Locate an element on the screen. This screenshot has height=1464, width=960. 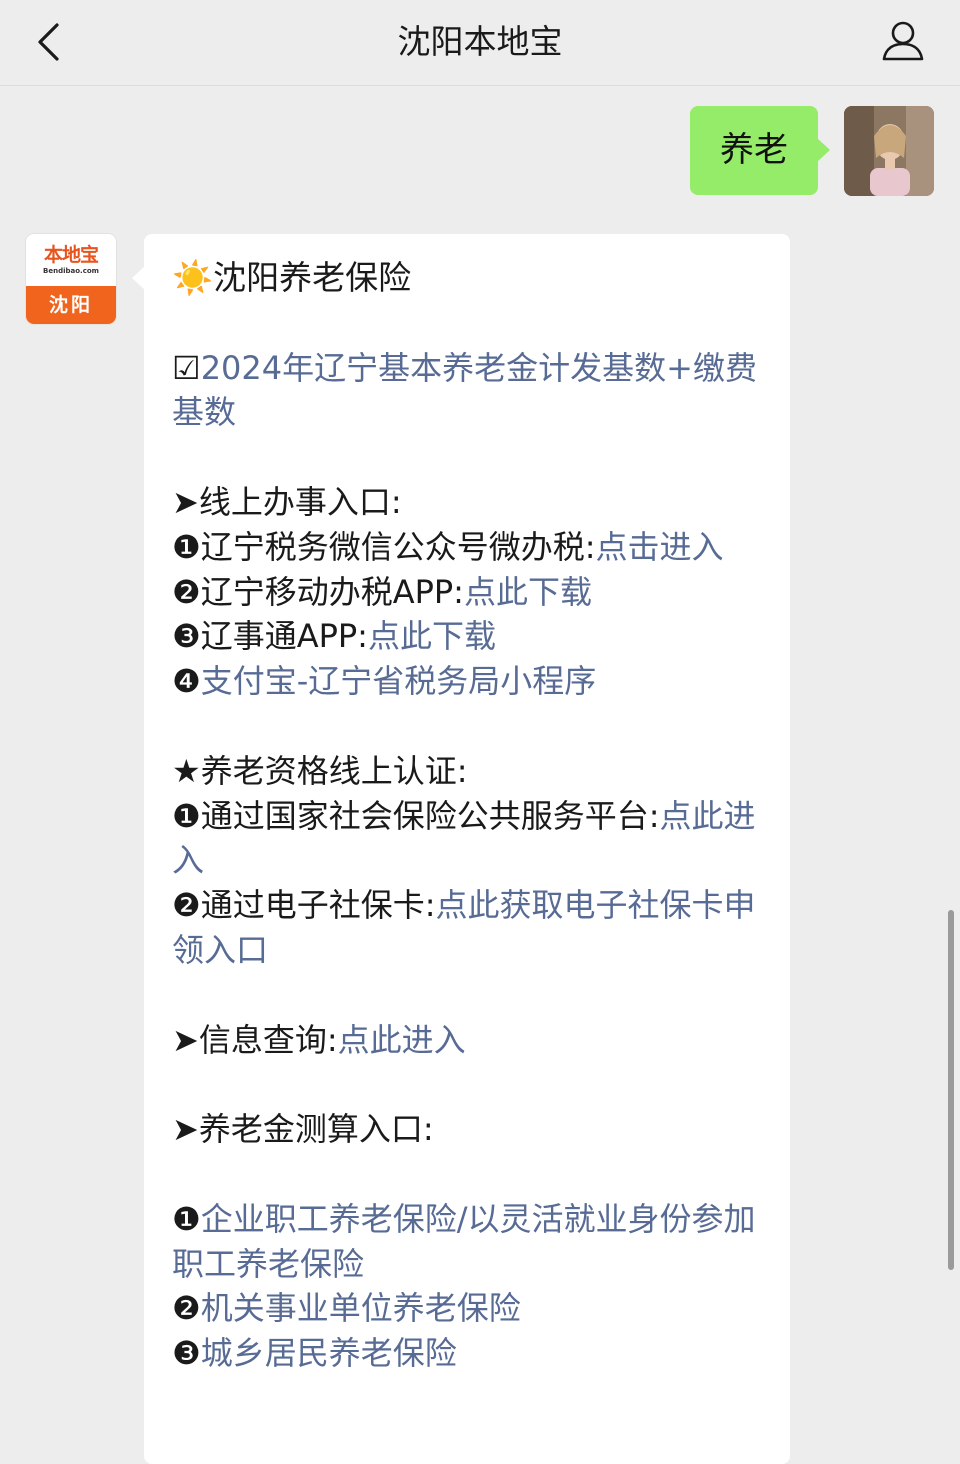
list-item: ❶辽宁税务微信公众号微办税:点击进入 is located at coordinates (448, 546).